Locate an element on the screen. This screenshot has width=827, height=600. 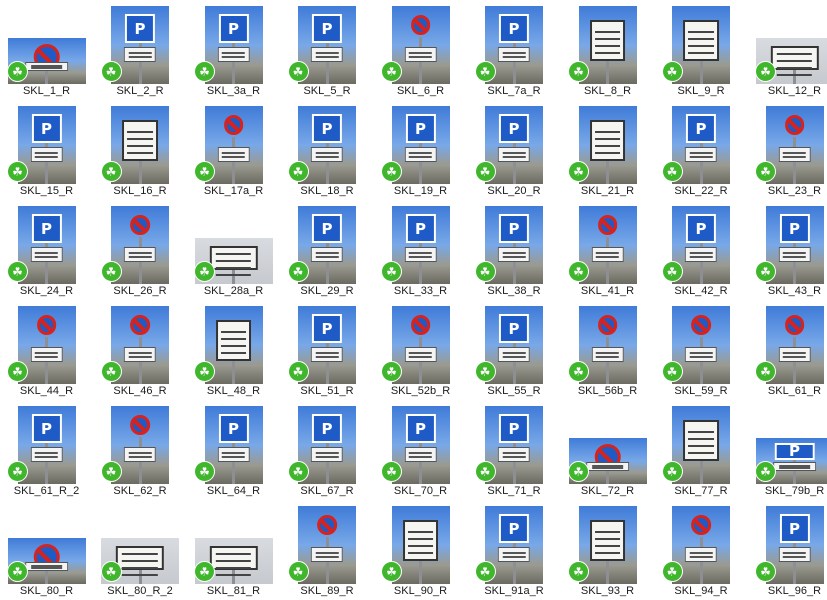
file-item: ☘SKL_3a_R is located at coordinates (233, 50).